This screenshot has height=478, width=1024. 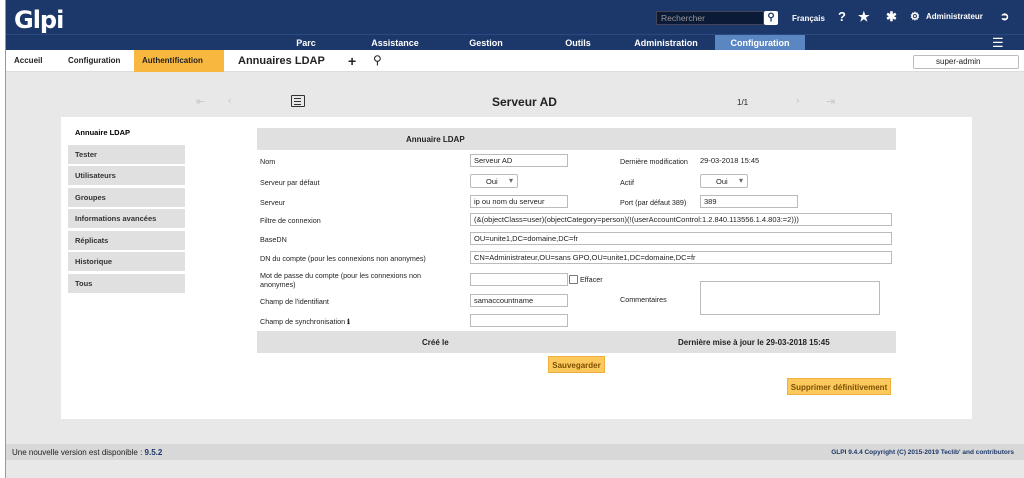 What do you see at coordinates (281, 61) in the screenshot?
I see `page-title: Annuaires LDAP` at bounding box center [281, 61].